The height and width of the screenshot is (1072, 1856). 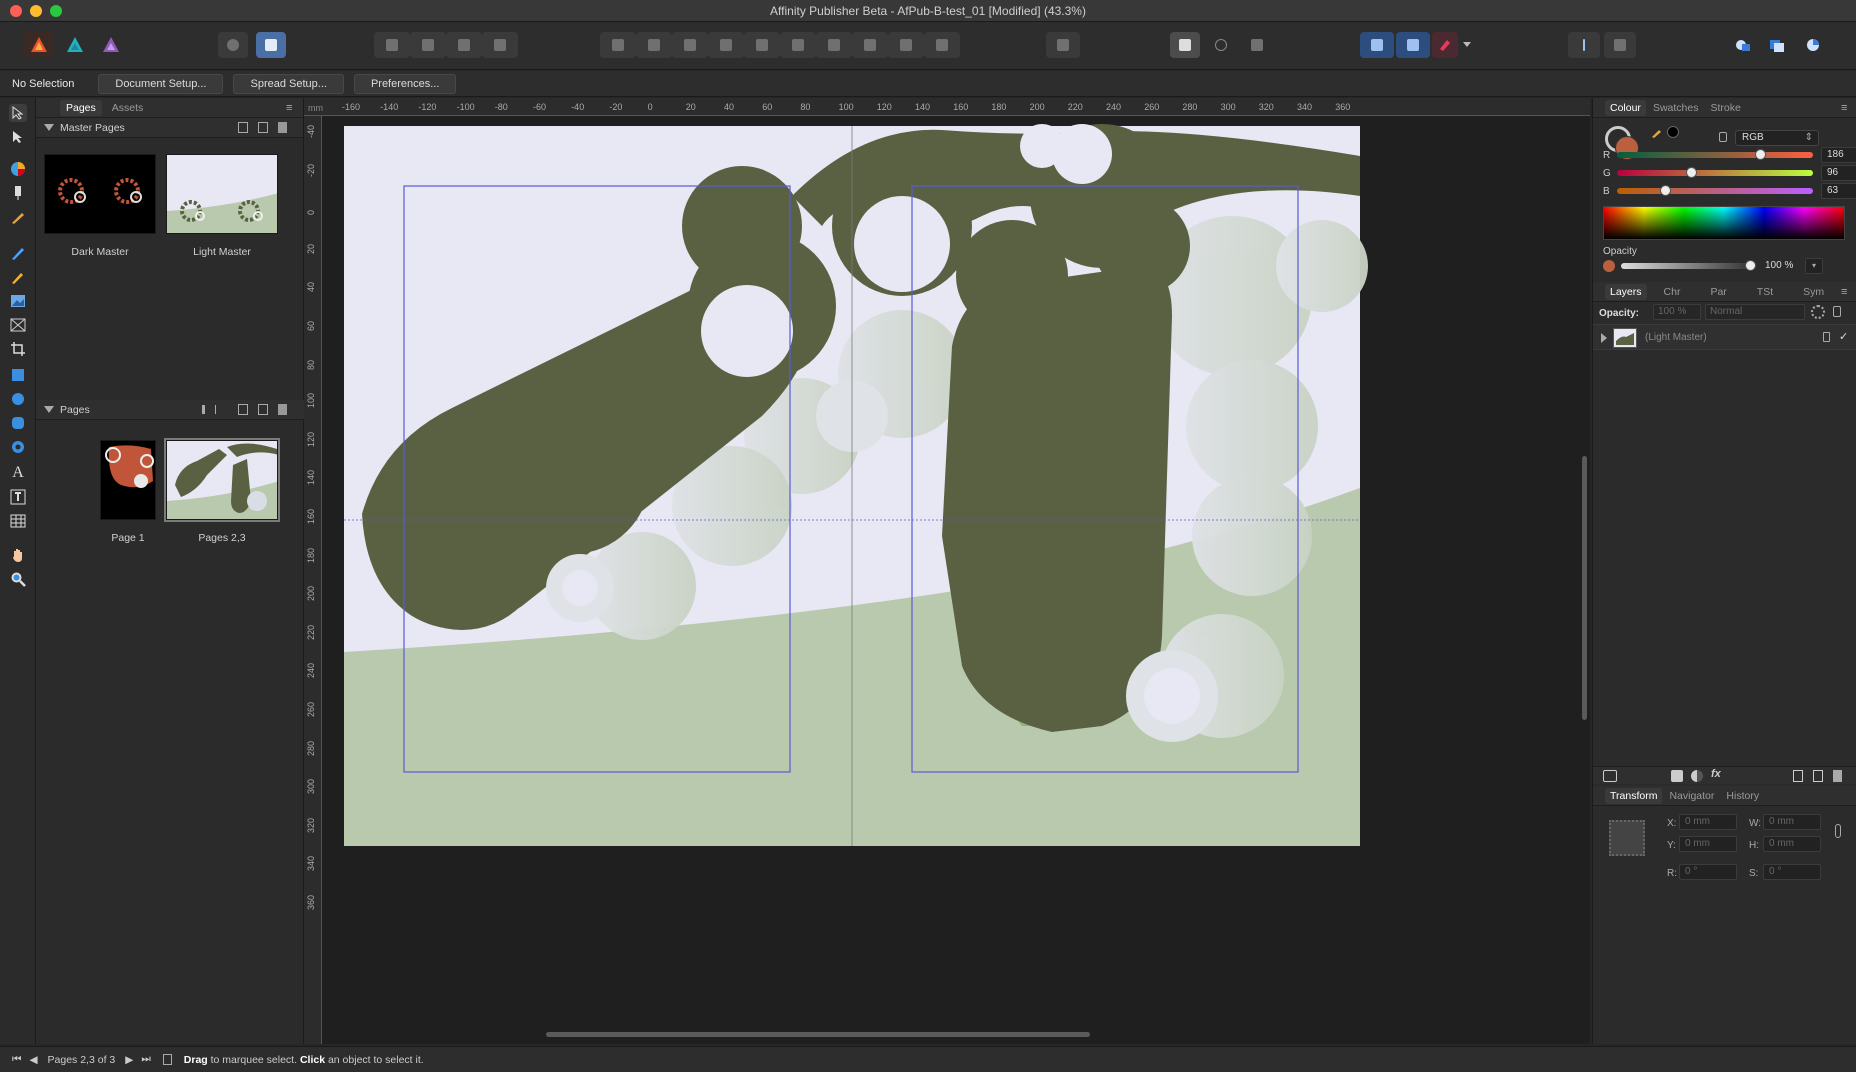 I want to click on arrange-back-icon, so click(x=392, y=45).